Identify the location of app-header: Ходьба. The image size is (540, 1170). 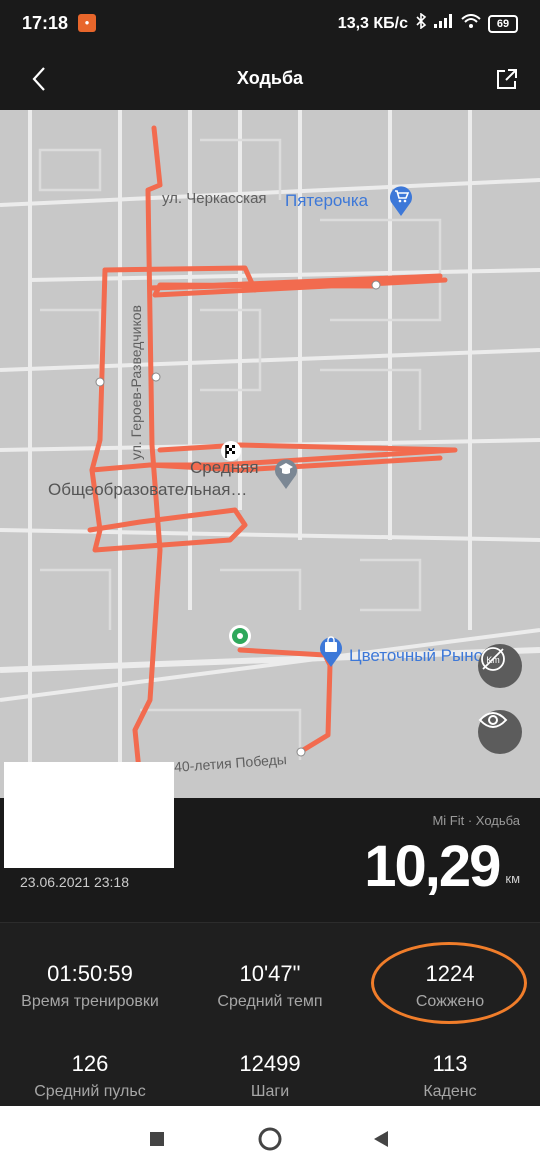
(270, 79).